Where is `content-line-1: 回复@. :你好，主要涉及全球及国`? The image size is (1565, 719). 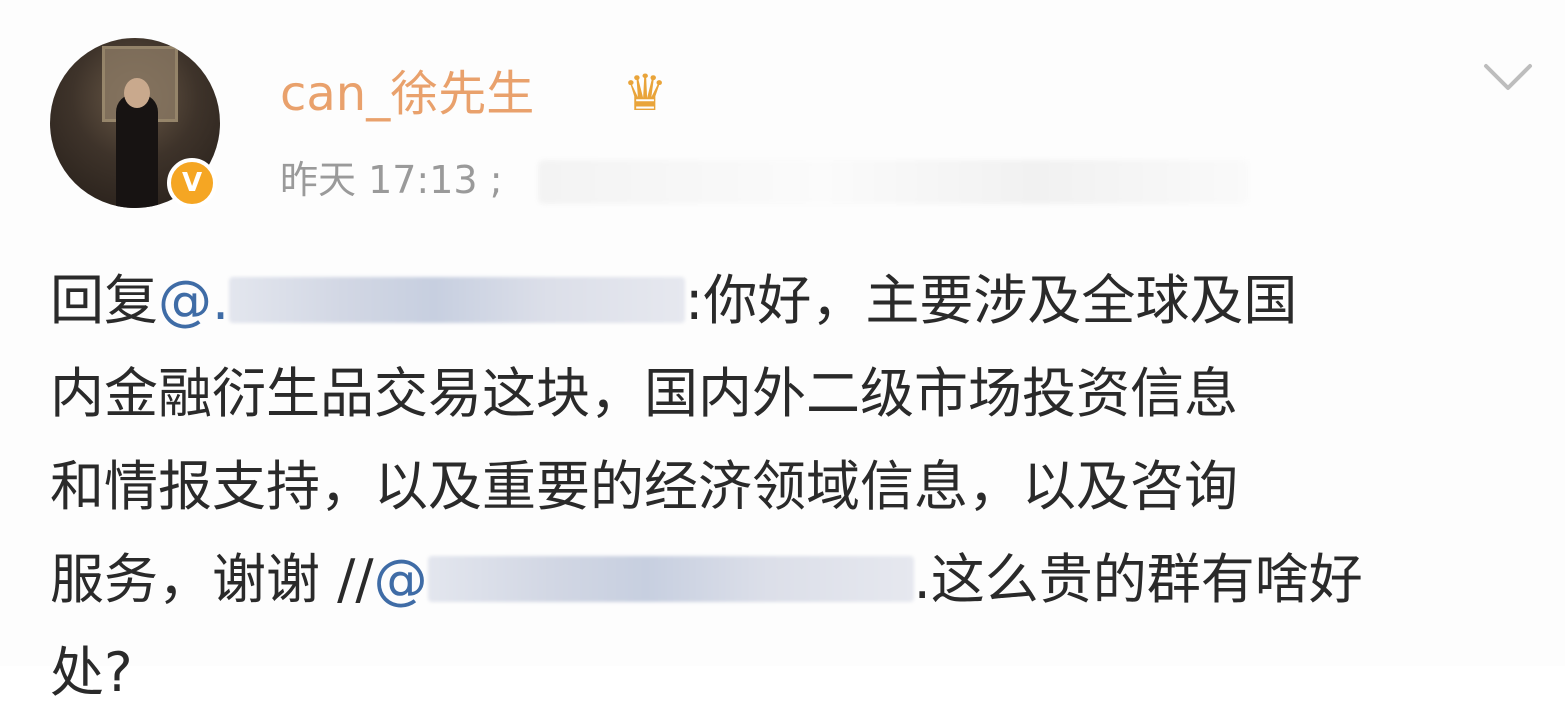
content-line-1: 回复@. :你好，主要涉及全球及国 is located at coordinates (790, 300).